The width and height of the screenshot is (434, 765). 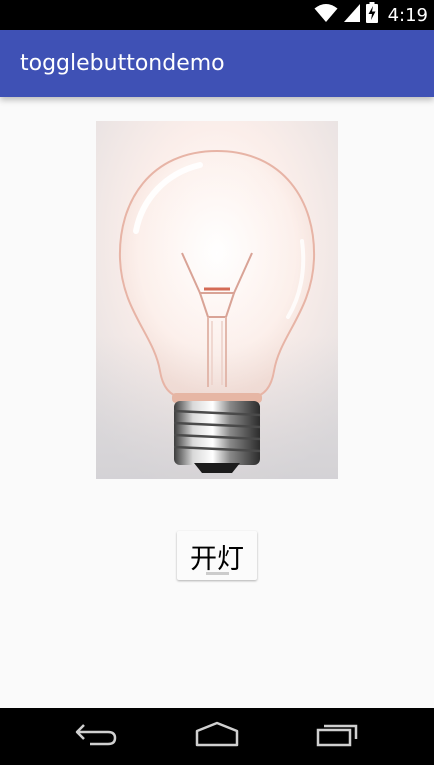 What do you see at coordinates (217, 559) in the screenshot?
I see `toggle-label: 开灯` at bounding box center [217, 559].